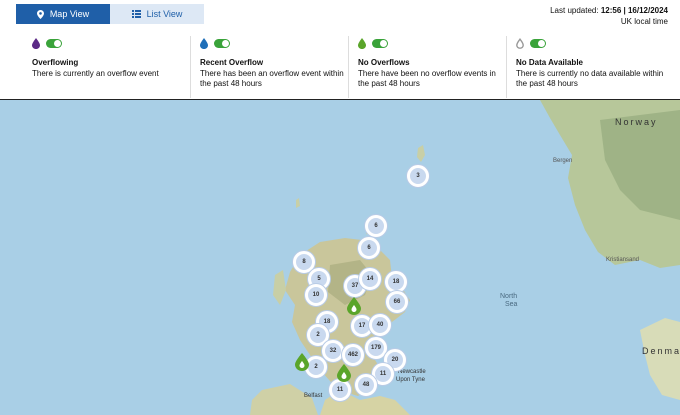  What do you see at coordinates (136, 14) in the screenshot?
I see `list-icon` at bounding box center [136, 14].